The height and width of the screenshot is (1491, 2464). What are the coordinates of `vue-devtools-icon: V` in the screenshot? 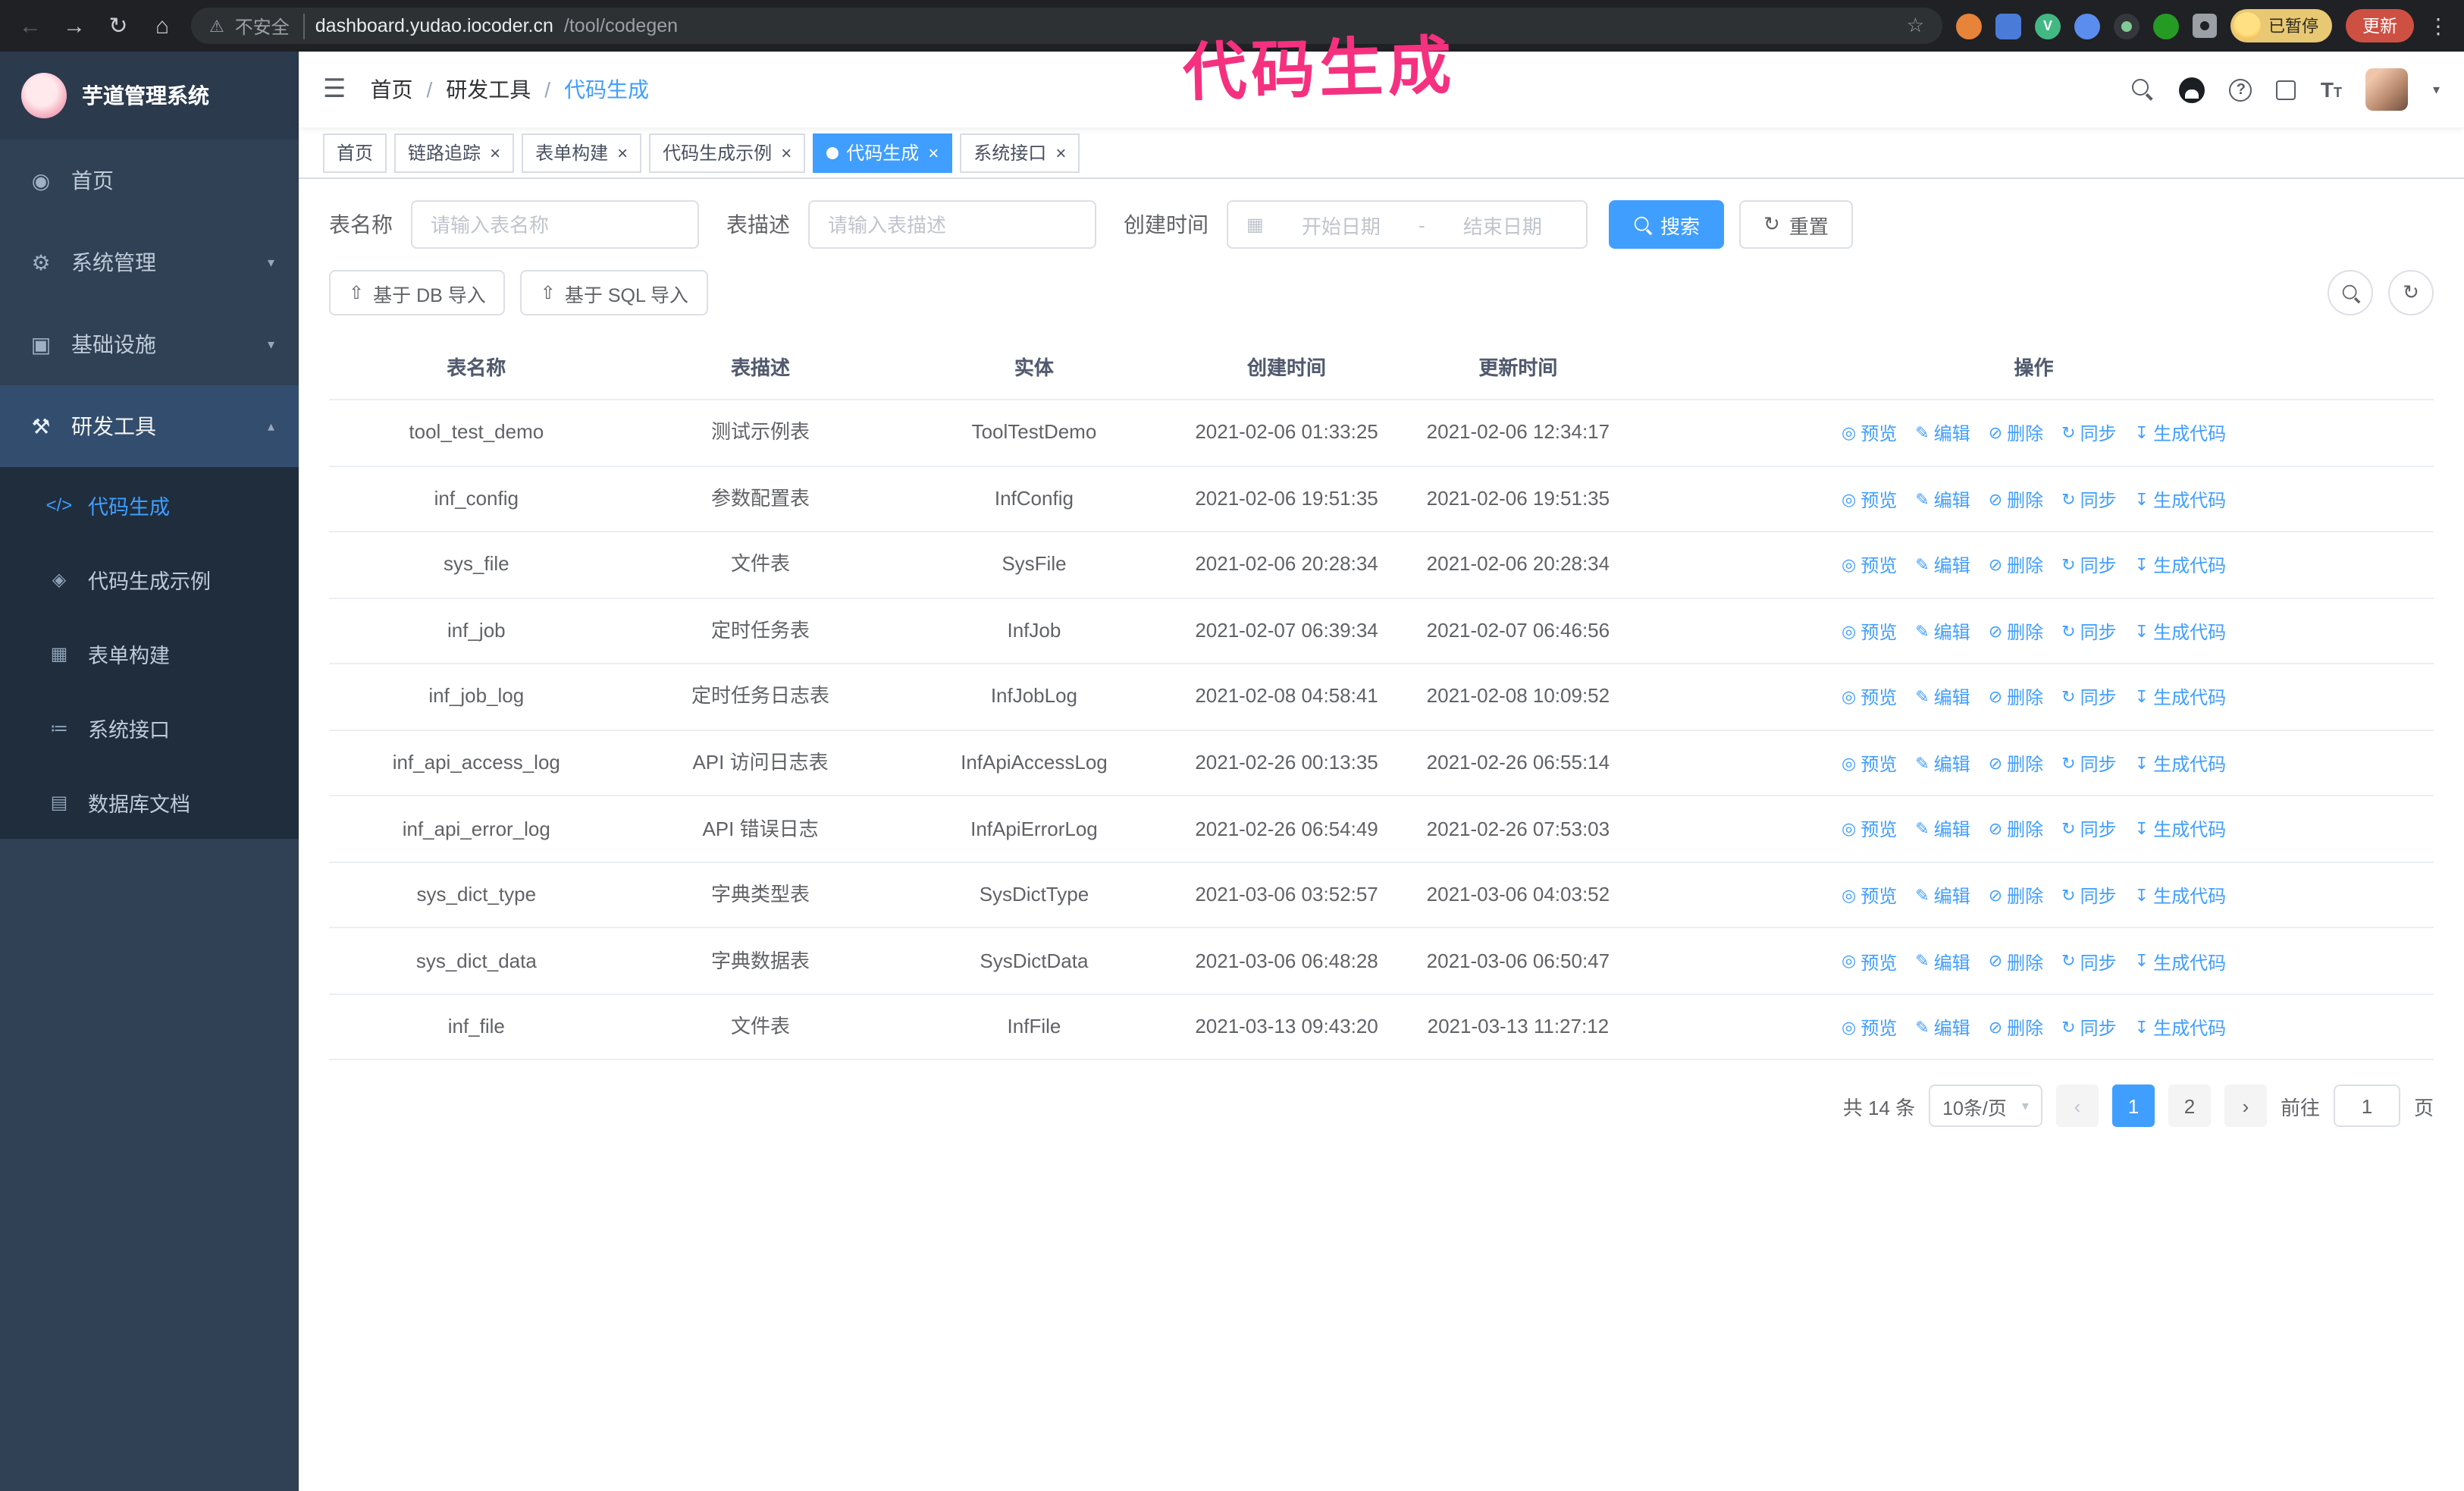 It's located at (2048, 26).